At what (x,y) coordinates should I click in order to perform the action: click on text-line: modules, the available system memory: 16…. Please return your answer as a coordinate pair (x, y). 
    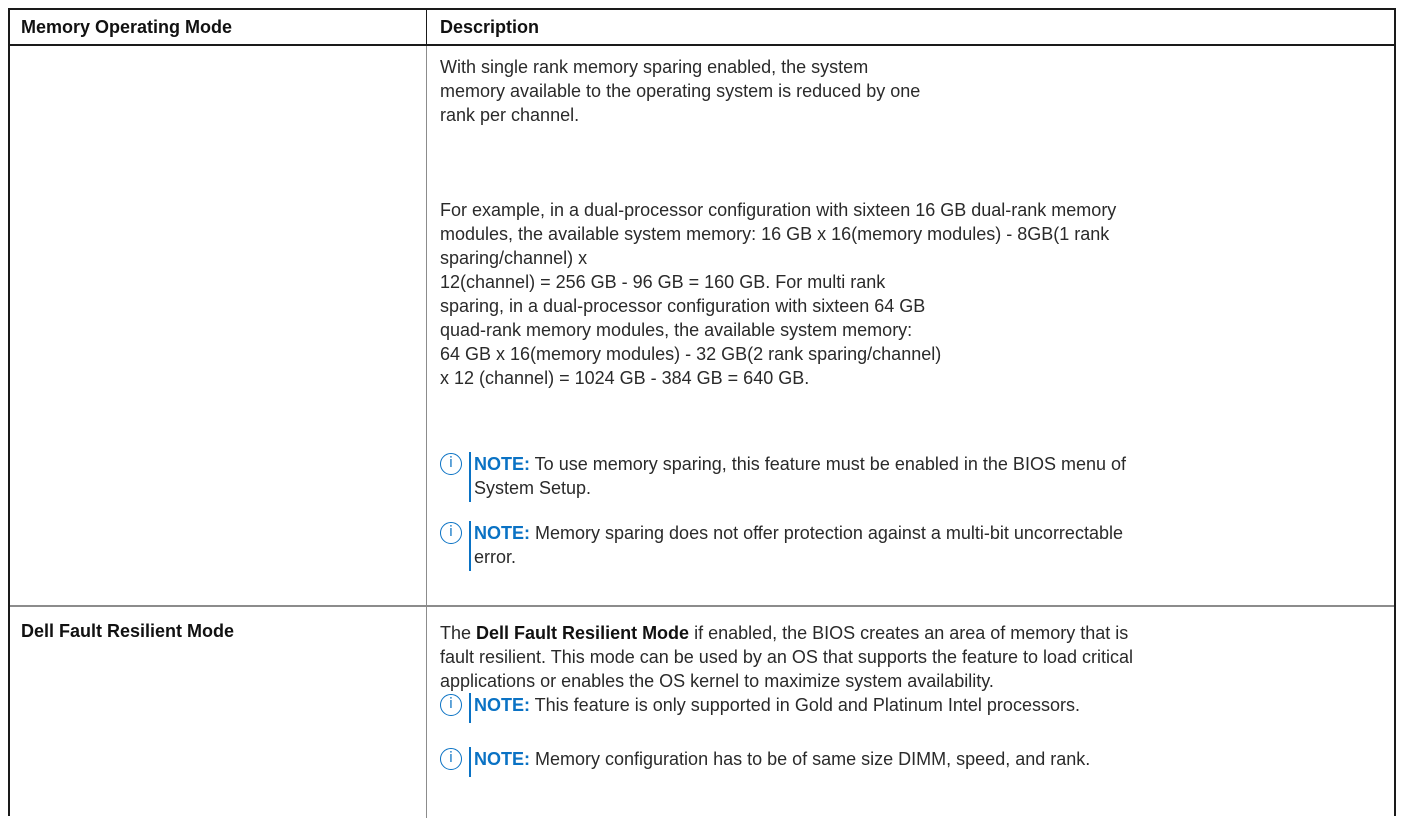
    Looking at the image, I should click on (775, 234).